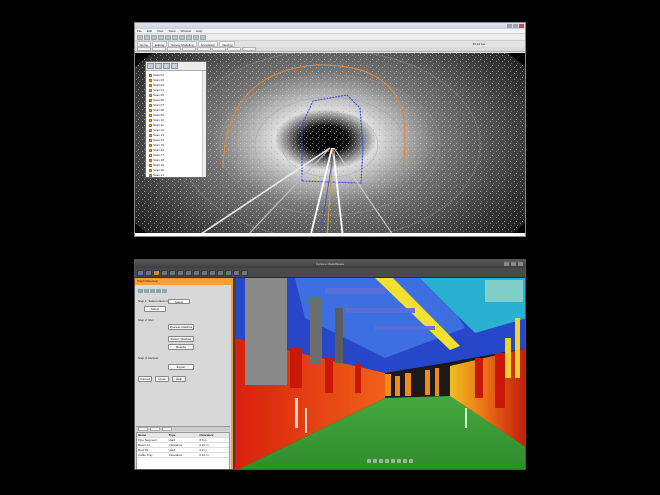  Describe the element at coordinates (199, 31) in the screenshot. I see `menu-help: Help` at that location.